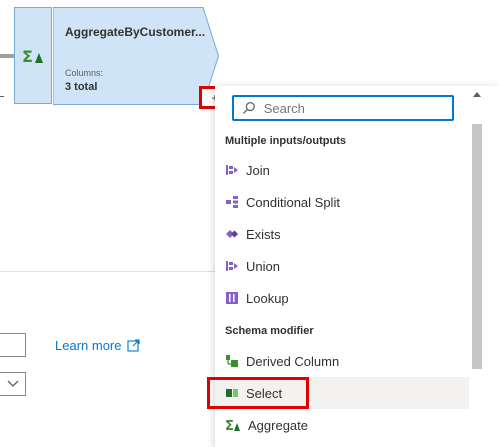 This screenshot has width=499, height=447. Describe the element at coordinates (342, 361) in the screenshot. I see `menu-item-derived-column: Derived Column` at that location.